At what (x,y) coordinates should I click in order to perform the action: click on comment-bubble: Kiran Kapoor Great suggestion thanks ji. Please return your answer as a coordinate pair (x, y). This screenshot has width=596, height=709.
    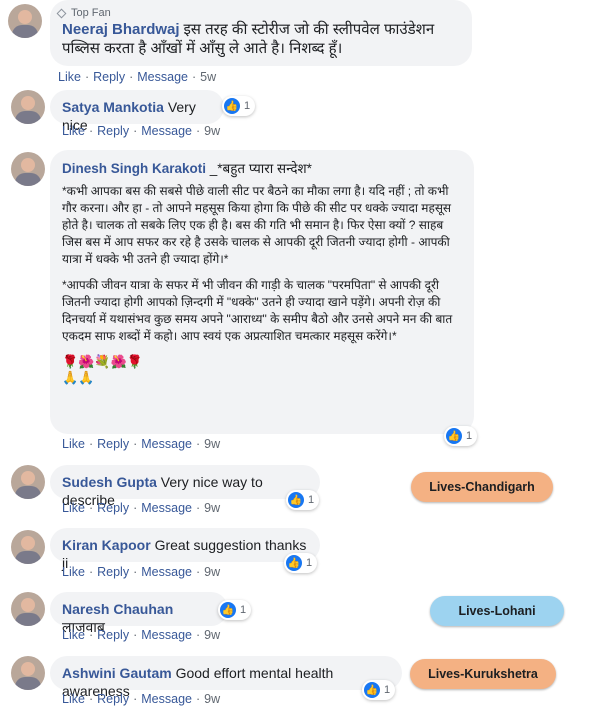
    Looking at the image, I should click on (185, 549).